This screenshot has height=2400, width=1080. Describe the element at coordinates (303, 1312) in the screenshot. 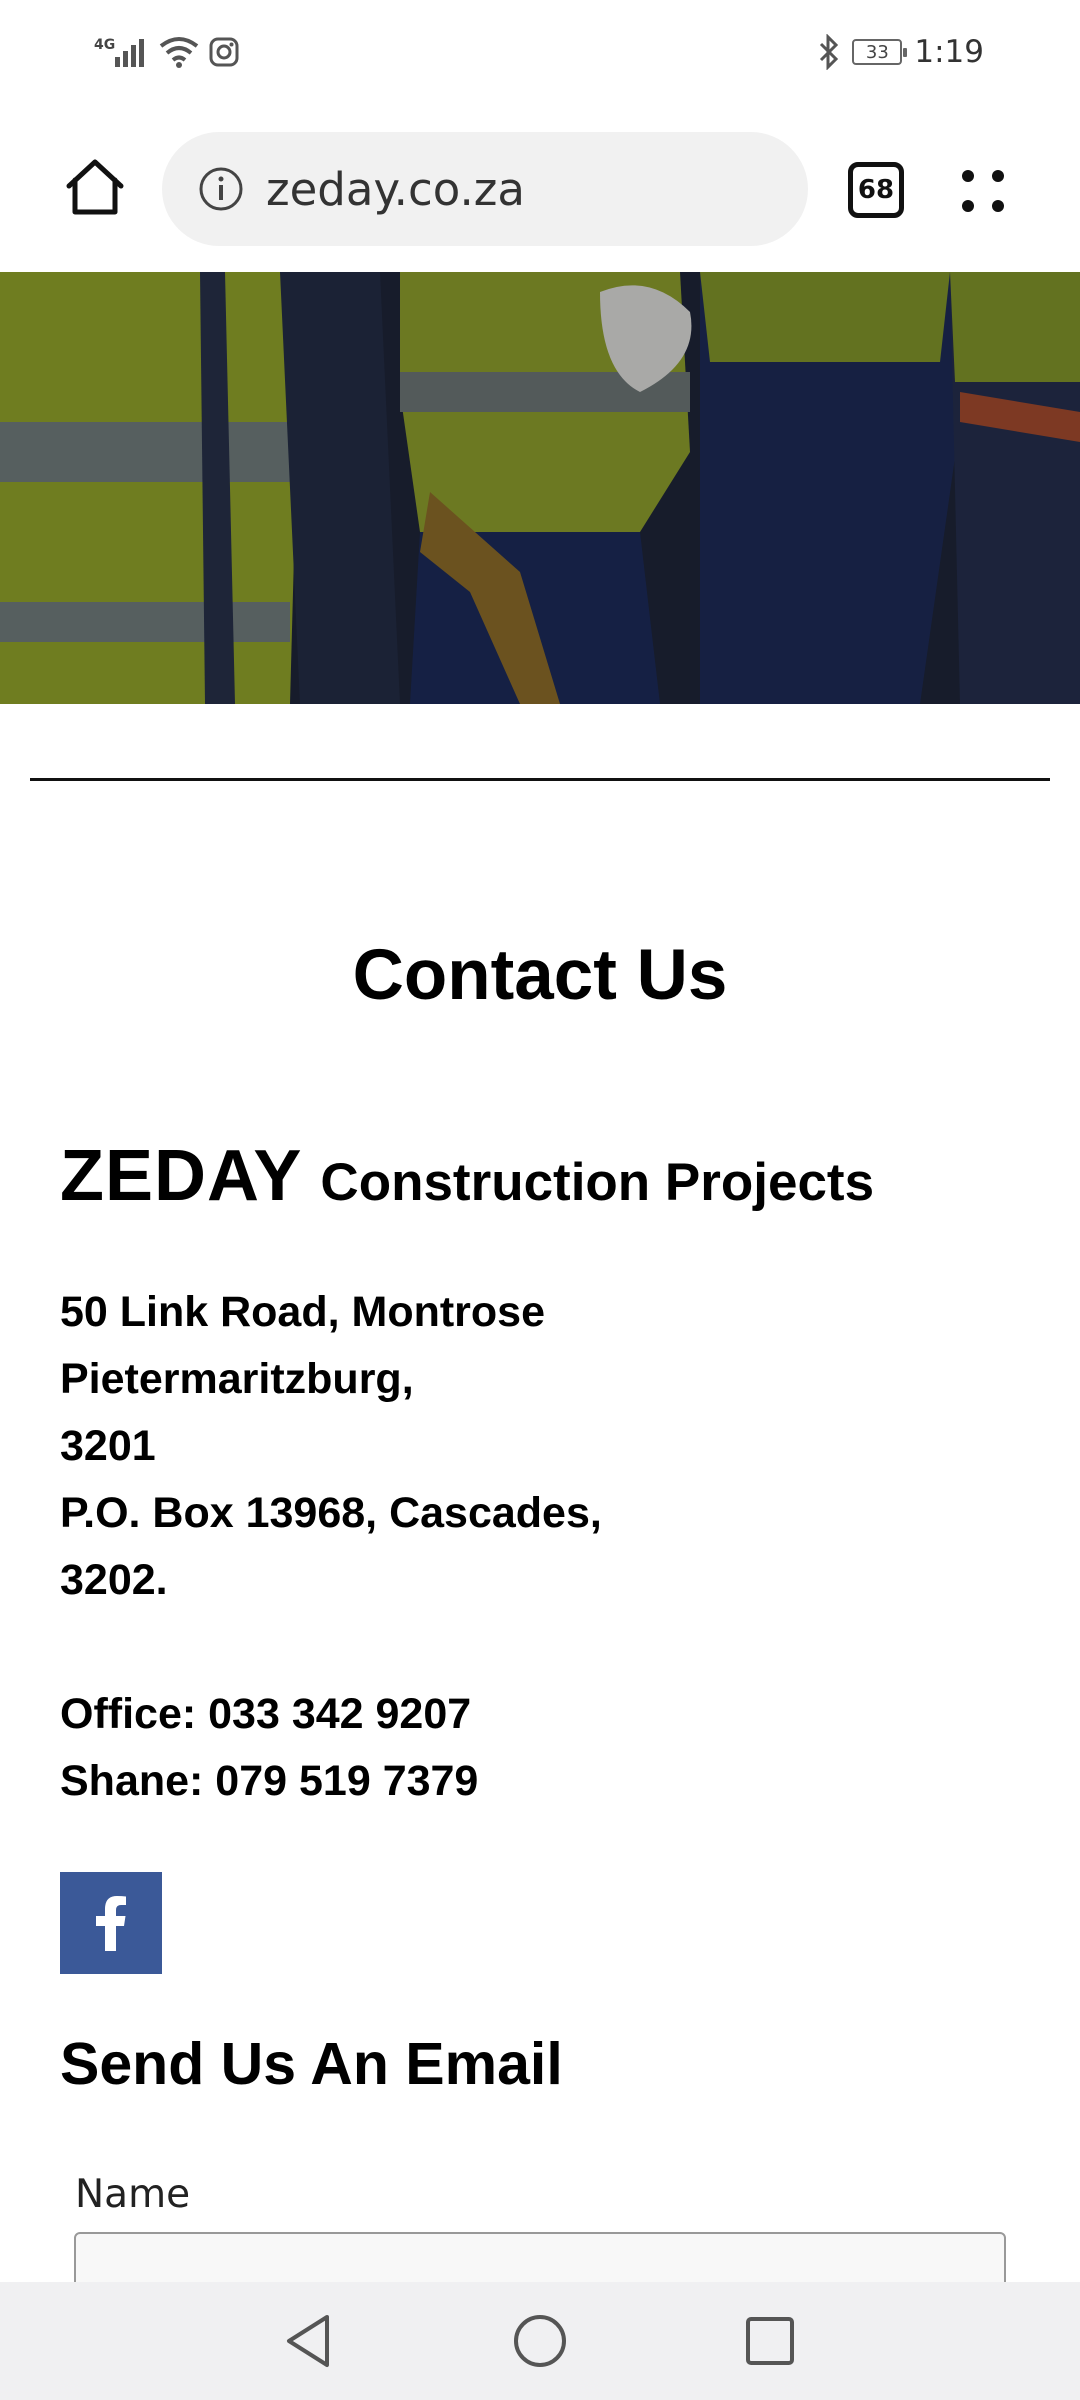

I see `address-line: 50 Link Road, Montrose` at that location.